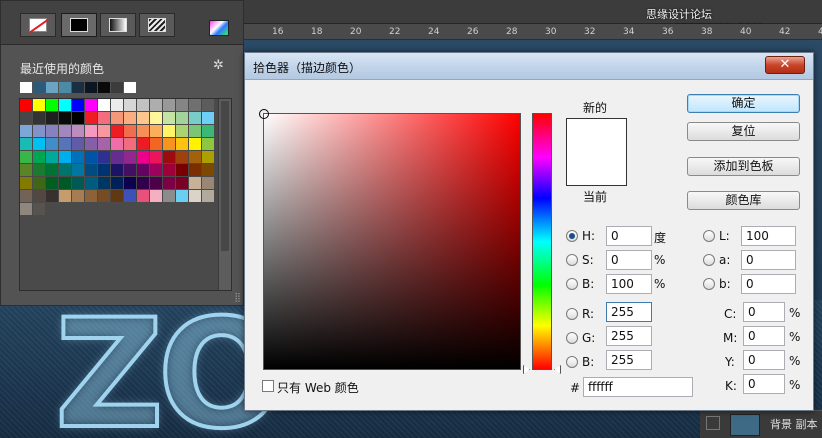 The image size is (822, 438). What do you see at coordinates (768, 284) in the screenshot?
I see `lab-b-input` at bounding box center [768, 284].